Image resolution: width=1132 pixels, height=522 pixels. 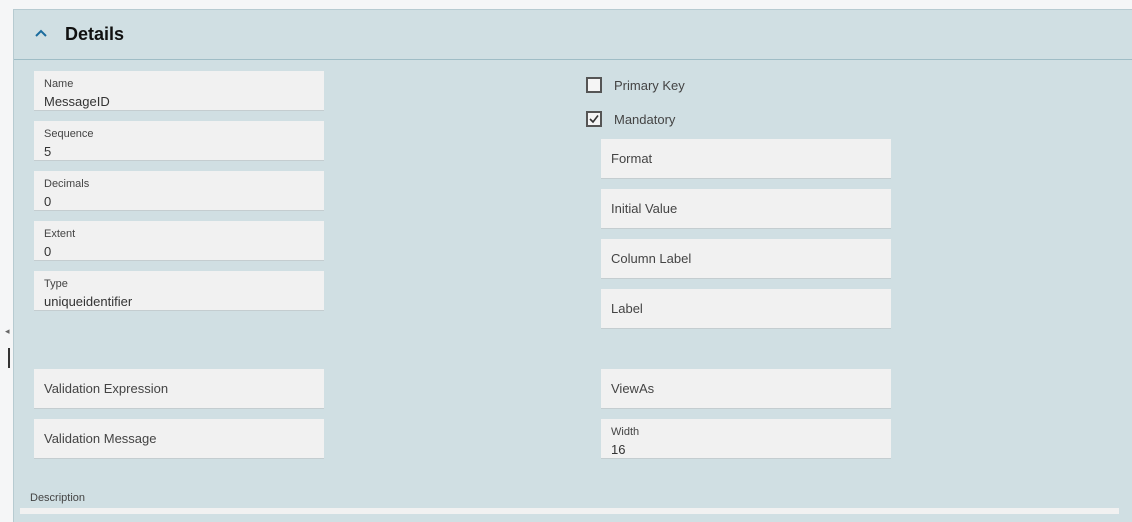 I want to click on validation-message-placeholder: Validation Message, so click(x=100, y=438).